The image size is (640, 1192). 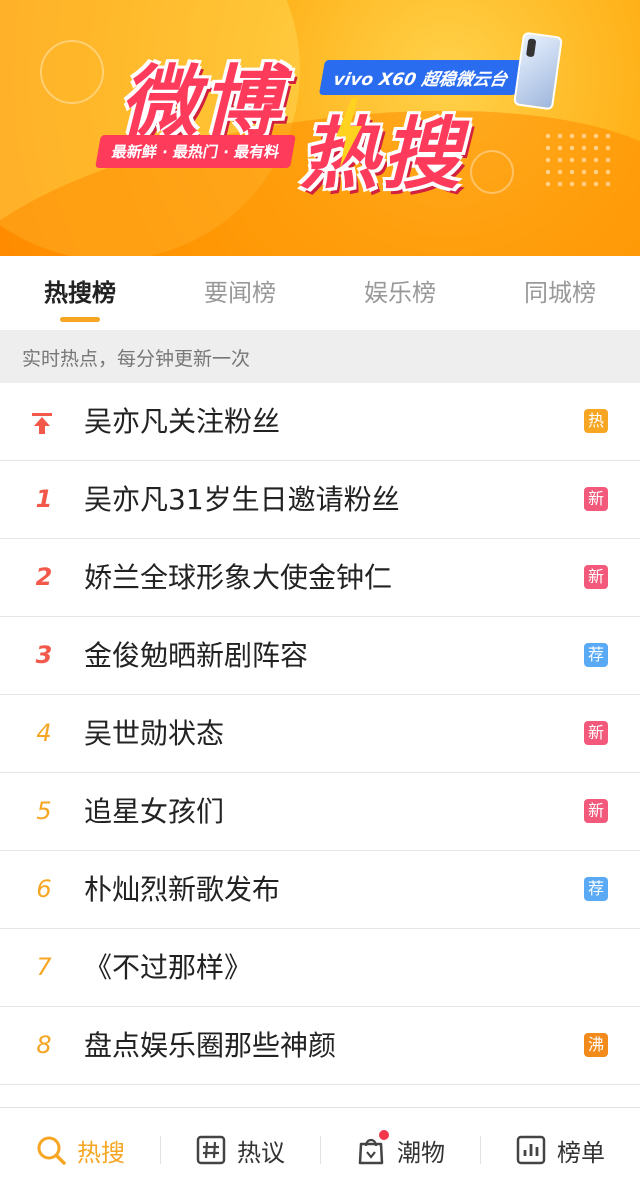 I want to click on list-item: 2 娇兰全球形象大使金钟仁 新, so click(x=320, y=578).